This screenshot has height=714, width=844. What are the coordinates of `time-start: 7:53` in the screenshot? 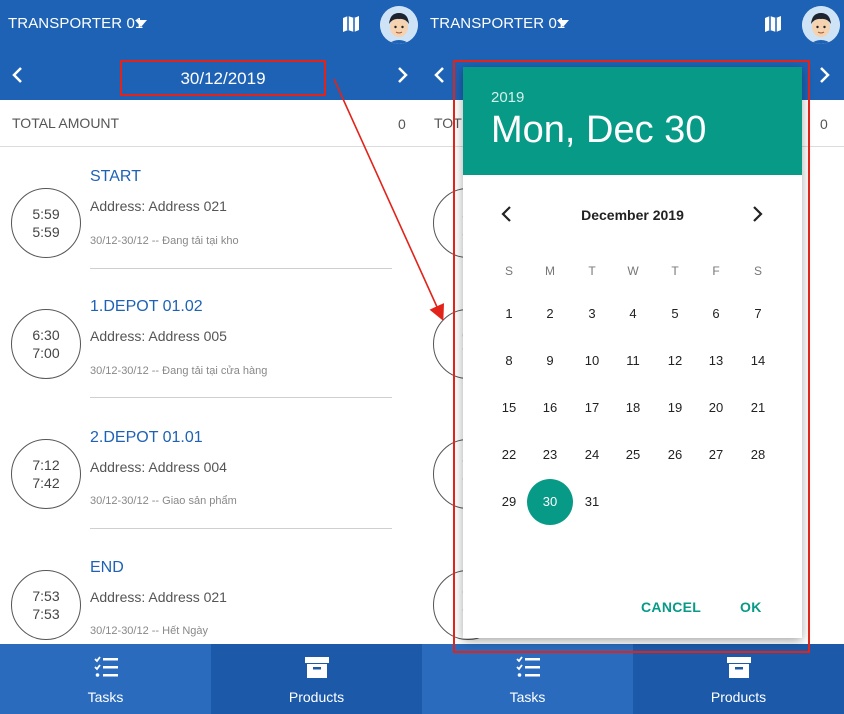 It's located at (46, 596).